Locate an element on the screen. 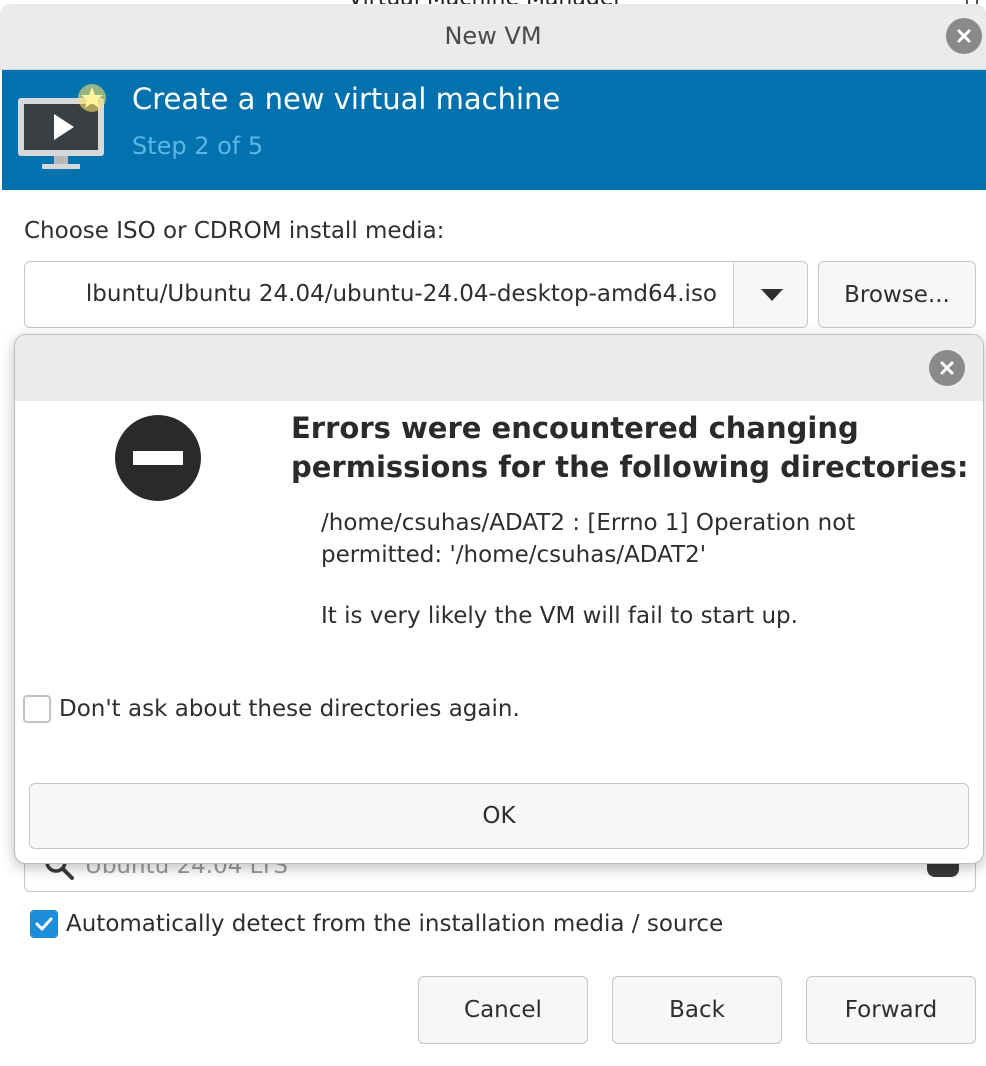 The image size is (986, 1066). dialog-header is located at coordinates (499, 368).